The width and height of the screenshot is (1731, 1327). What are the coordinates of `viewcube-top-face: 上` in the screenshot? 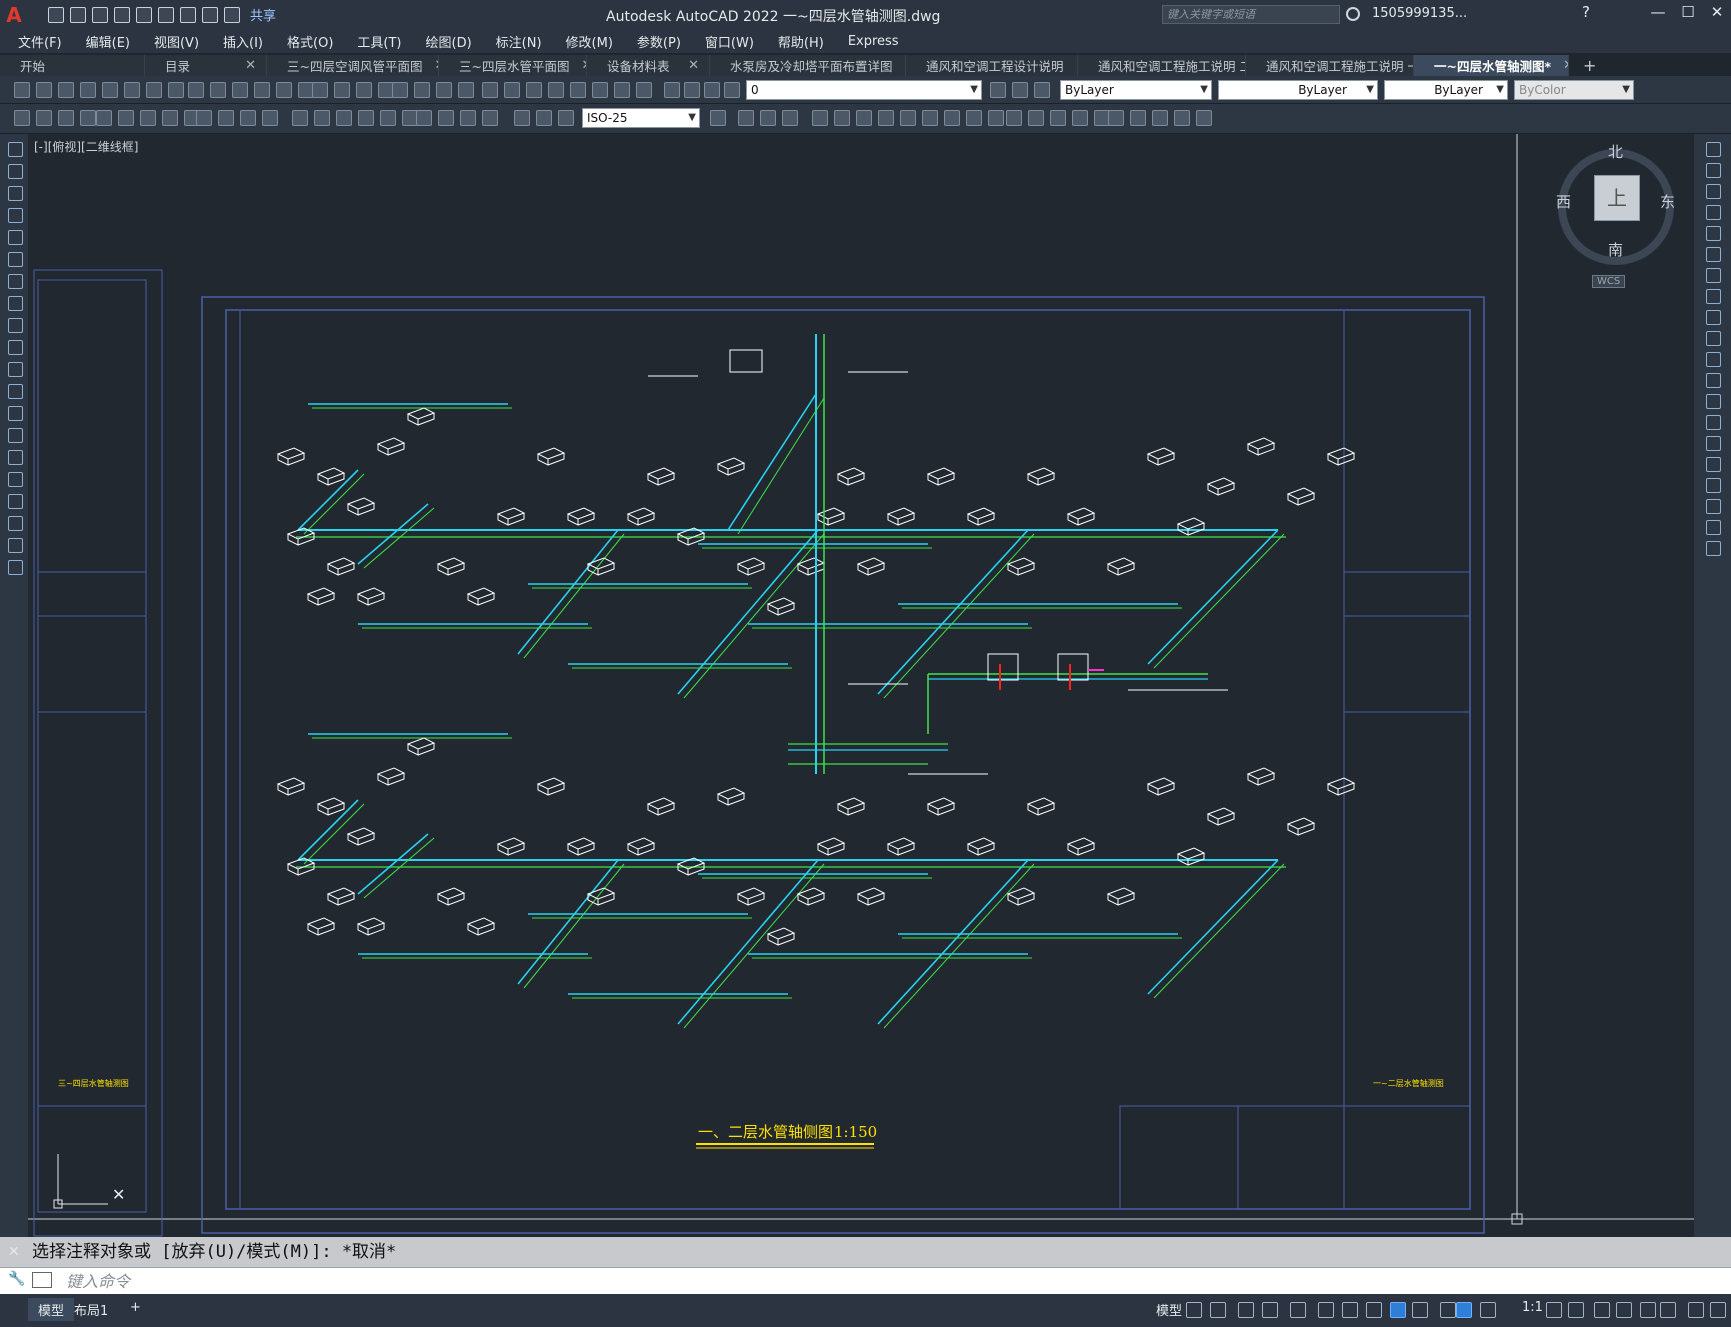 It's located at (1617, 198).